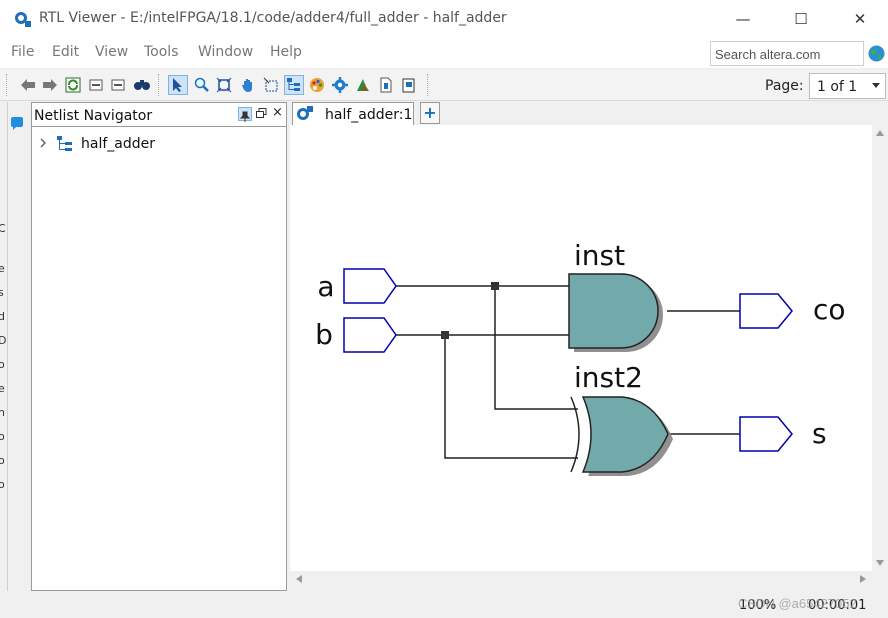  I want to click on input-label-b: b, so click(324, 334).